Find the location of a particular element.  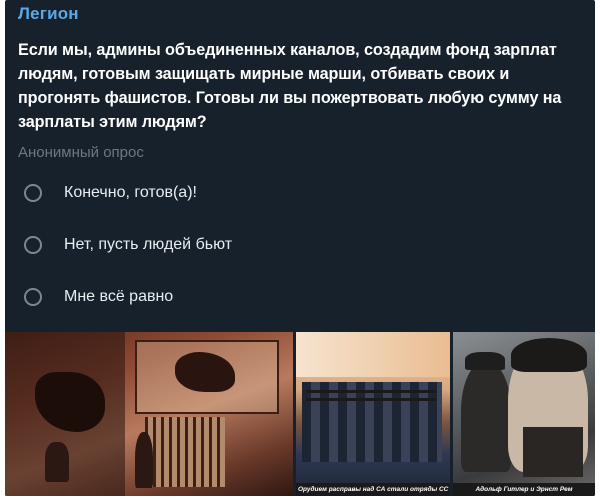

sender-name: Легион is located at coordinates (48, 14).